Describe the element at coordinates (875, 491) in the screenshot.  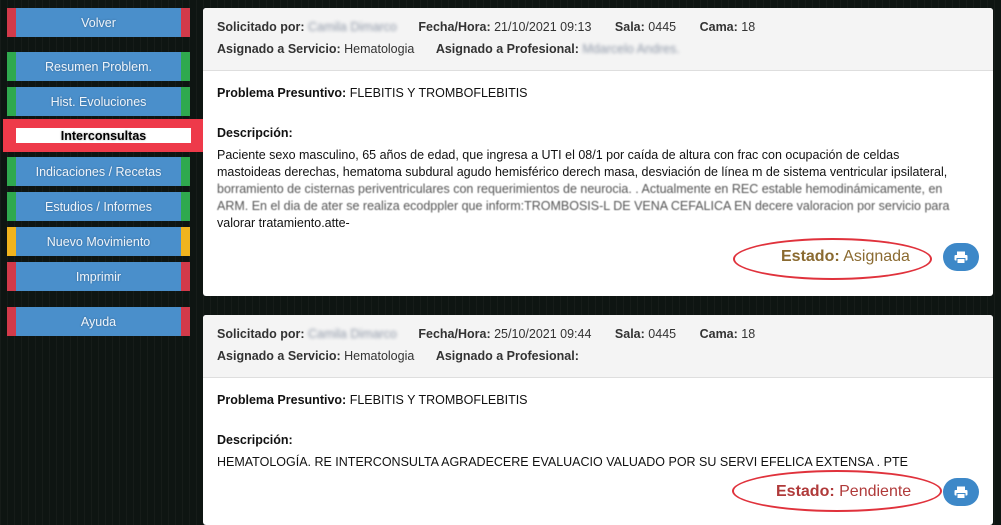
I see `estado-value: Pendiente` at that location.